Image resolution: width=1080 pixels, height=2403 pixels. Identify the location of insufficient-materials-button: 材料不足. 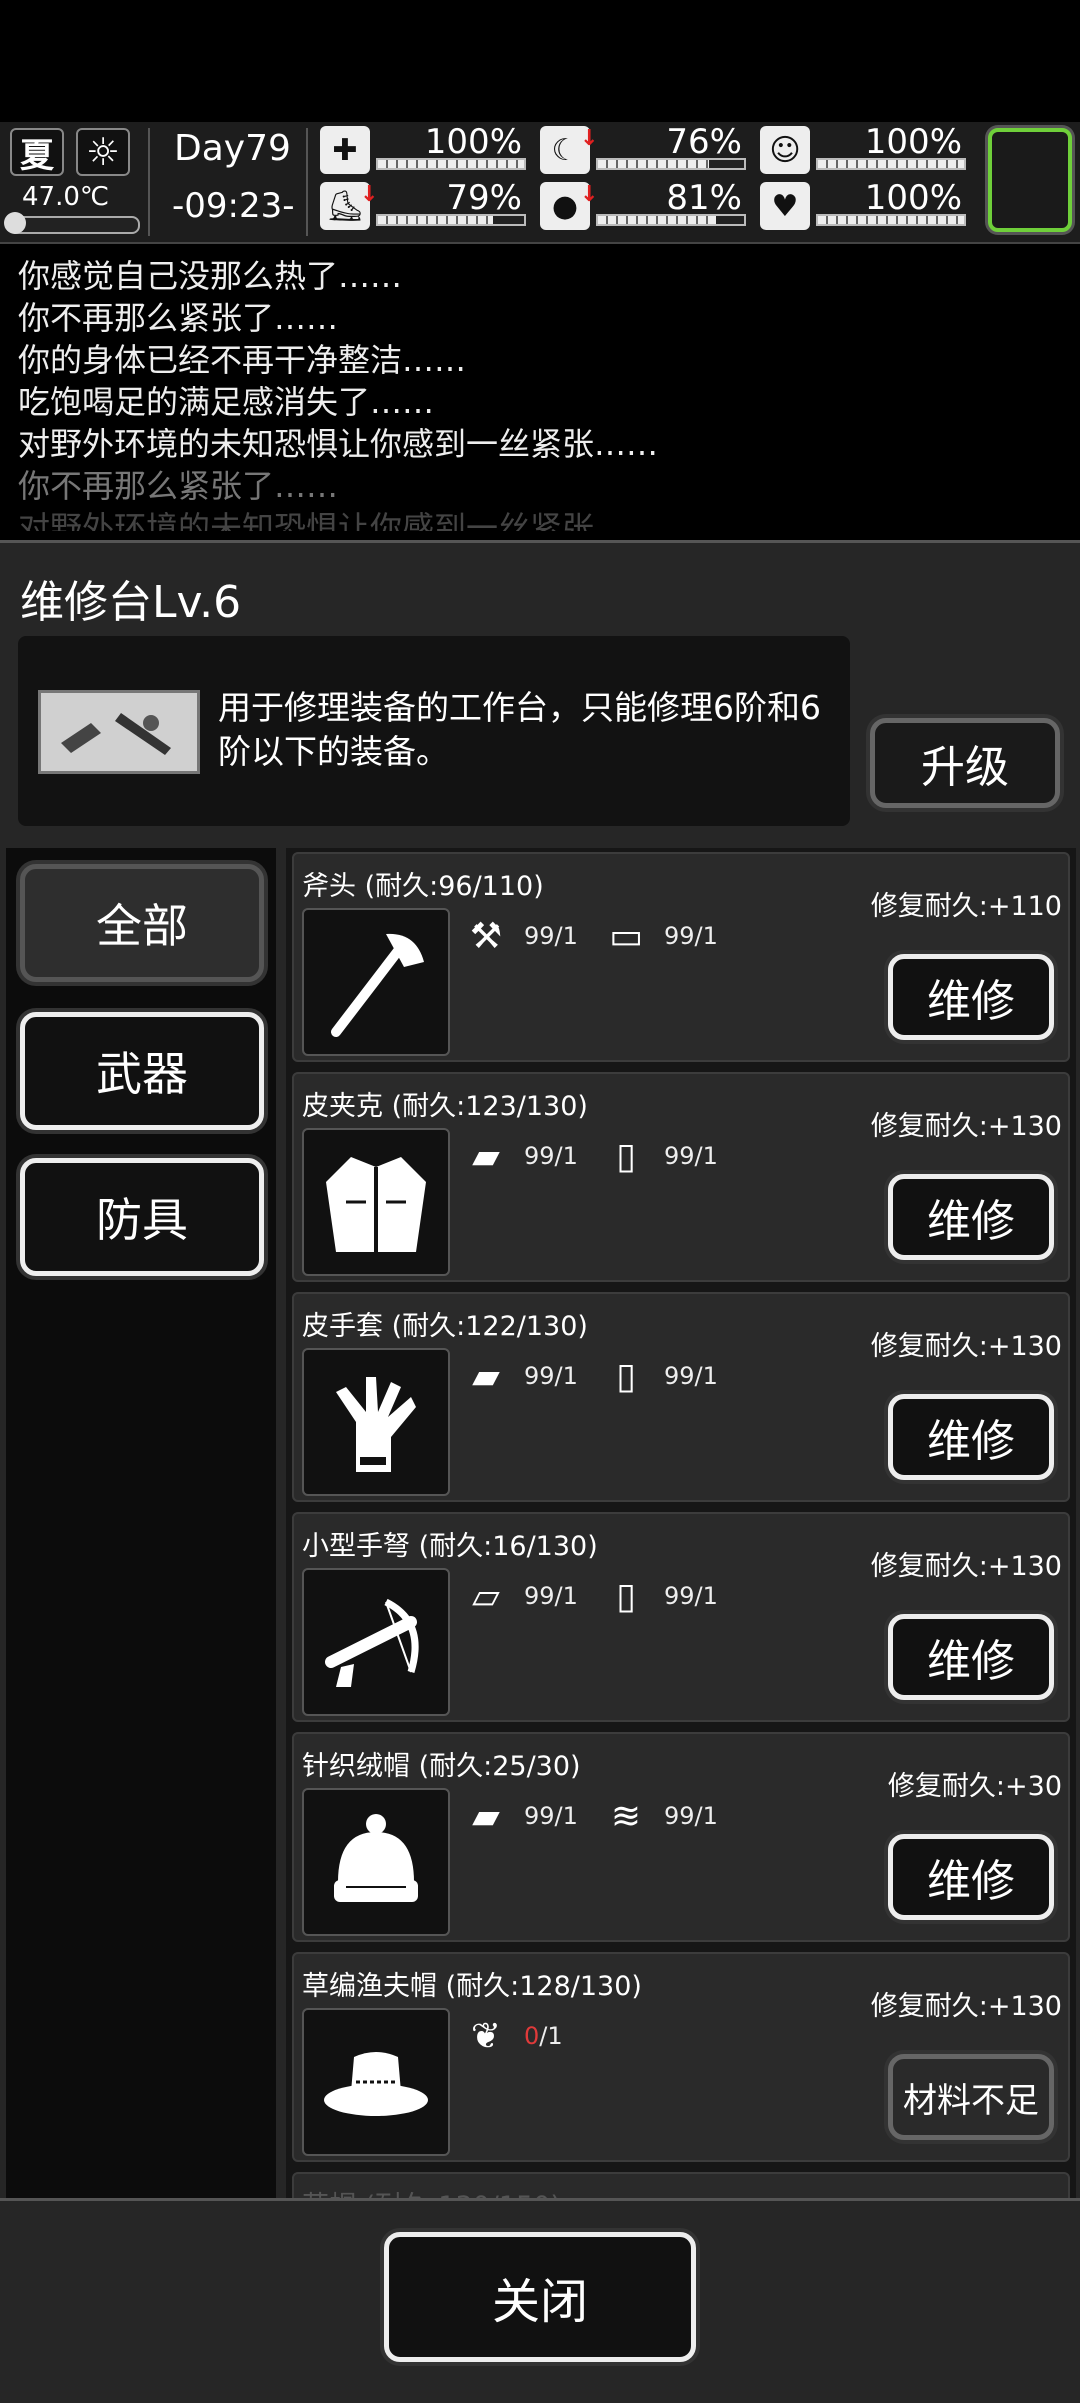
(971, 2097).